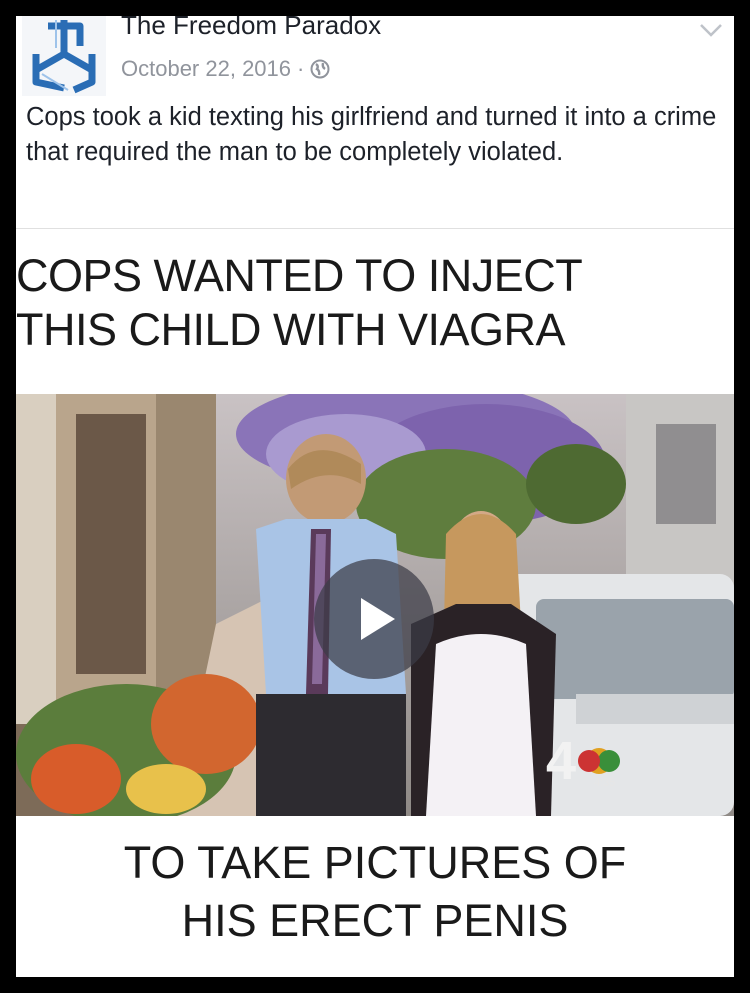 The image size is (750, 993). Describe the element at coordinates (378, 619) in the screenshot. I see `play-icon` at that location.